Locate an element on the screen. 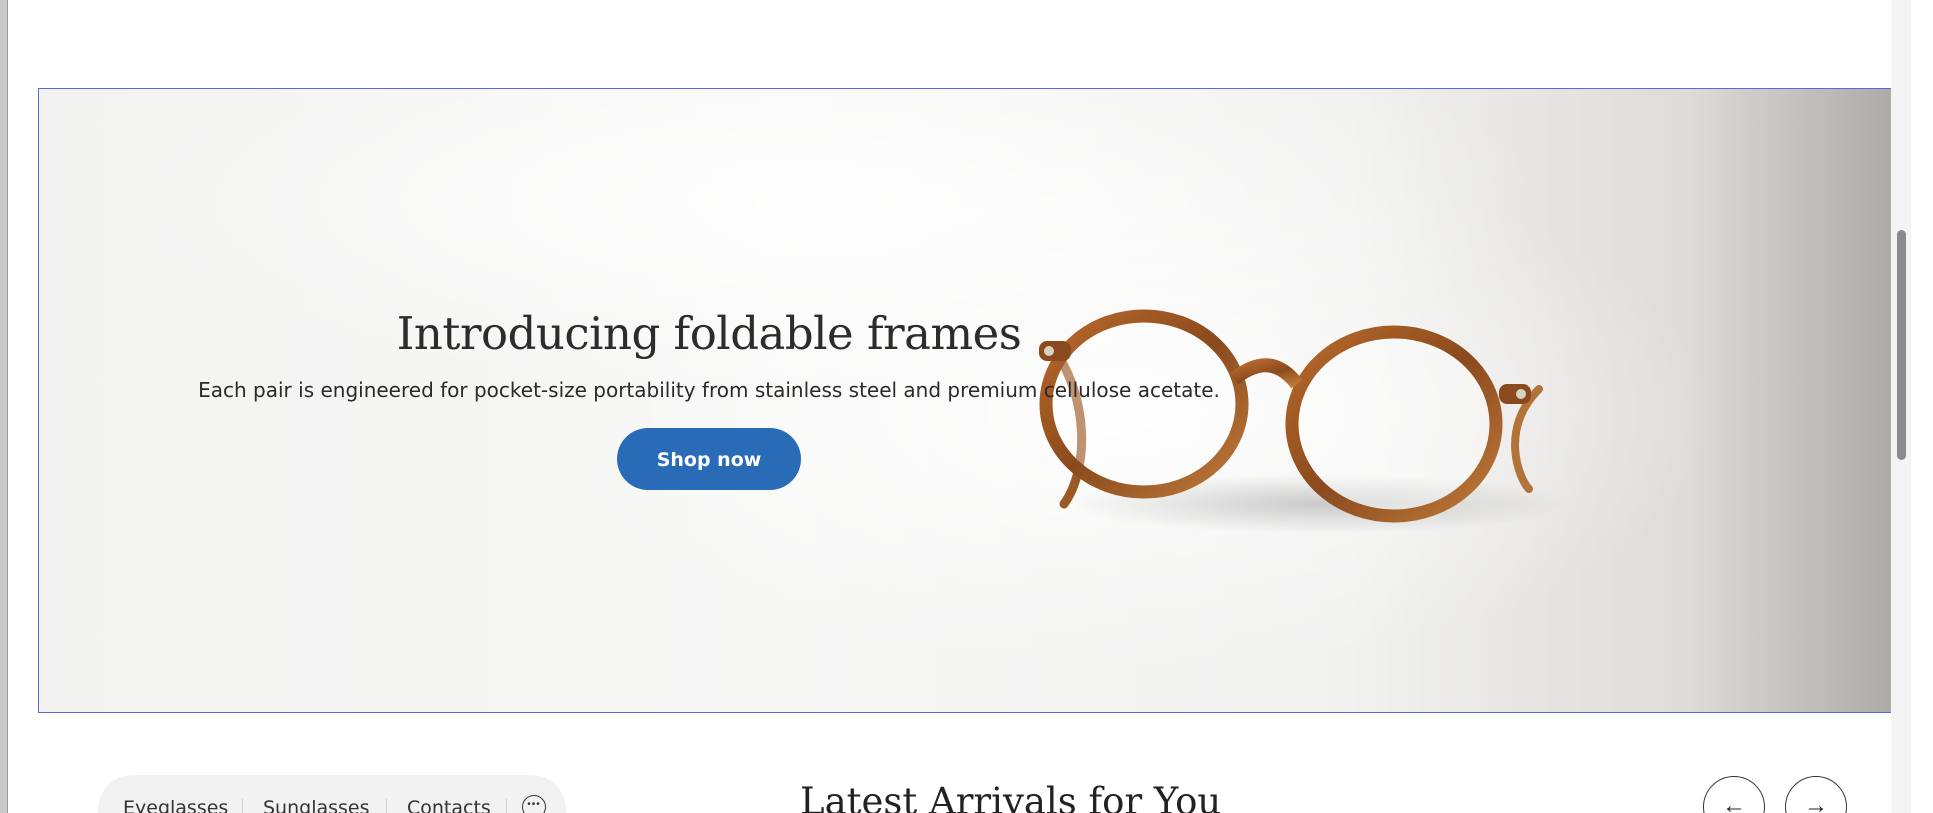 This screenshot has width=1933, height=813. scrollbar-thumb is located at coordinates (1901, 345).